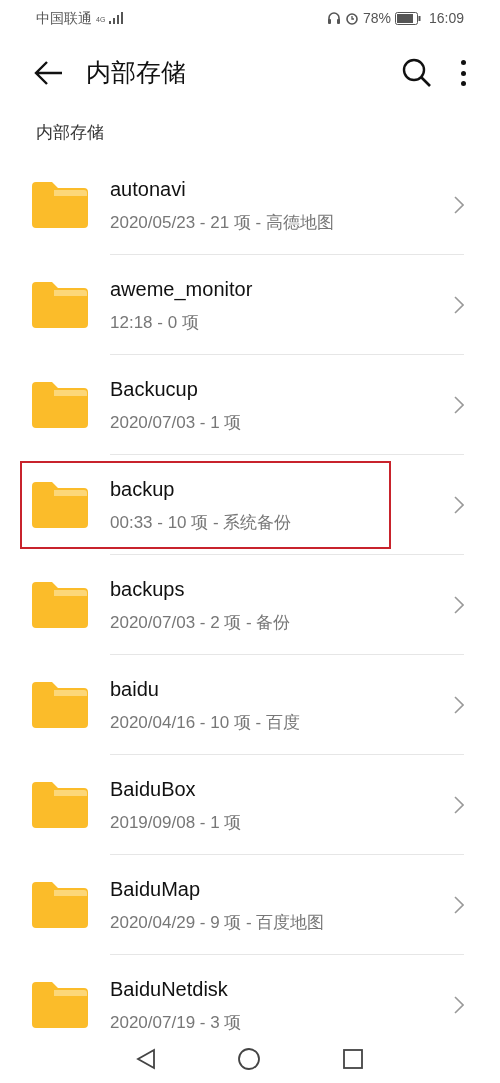 This screenshot has width=500, height=1083. What do you see at coordinates (446, 18) in the screenshot?
I see `clock-time: 16:09` at bounding box center [446, 18].